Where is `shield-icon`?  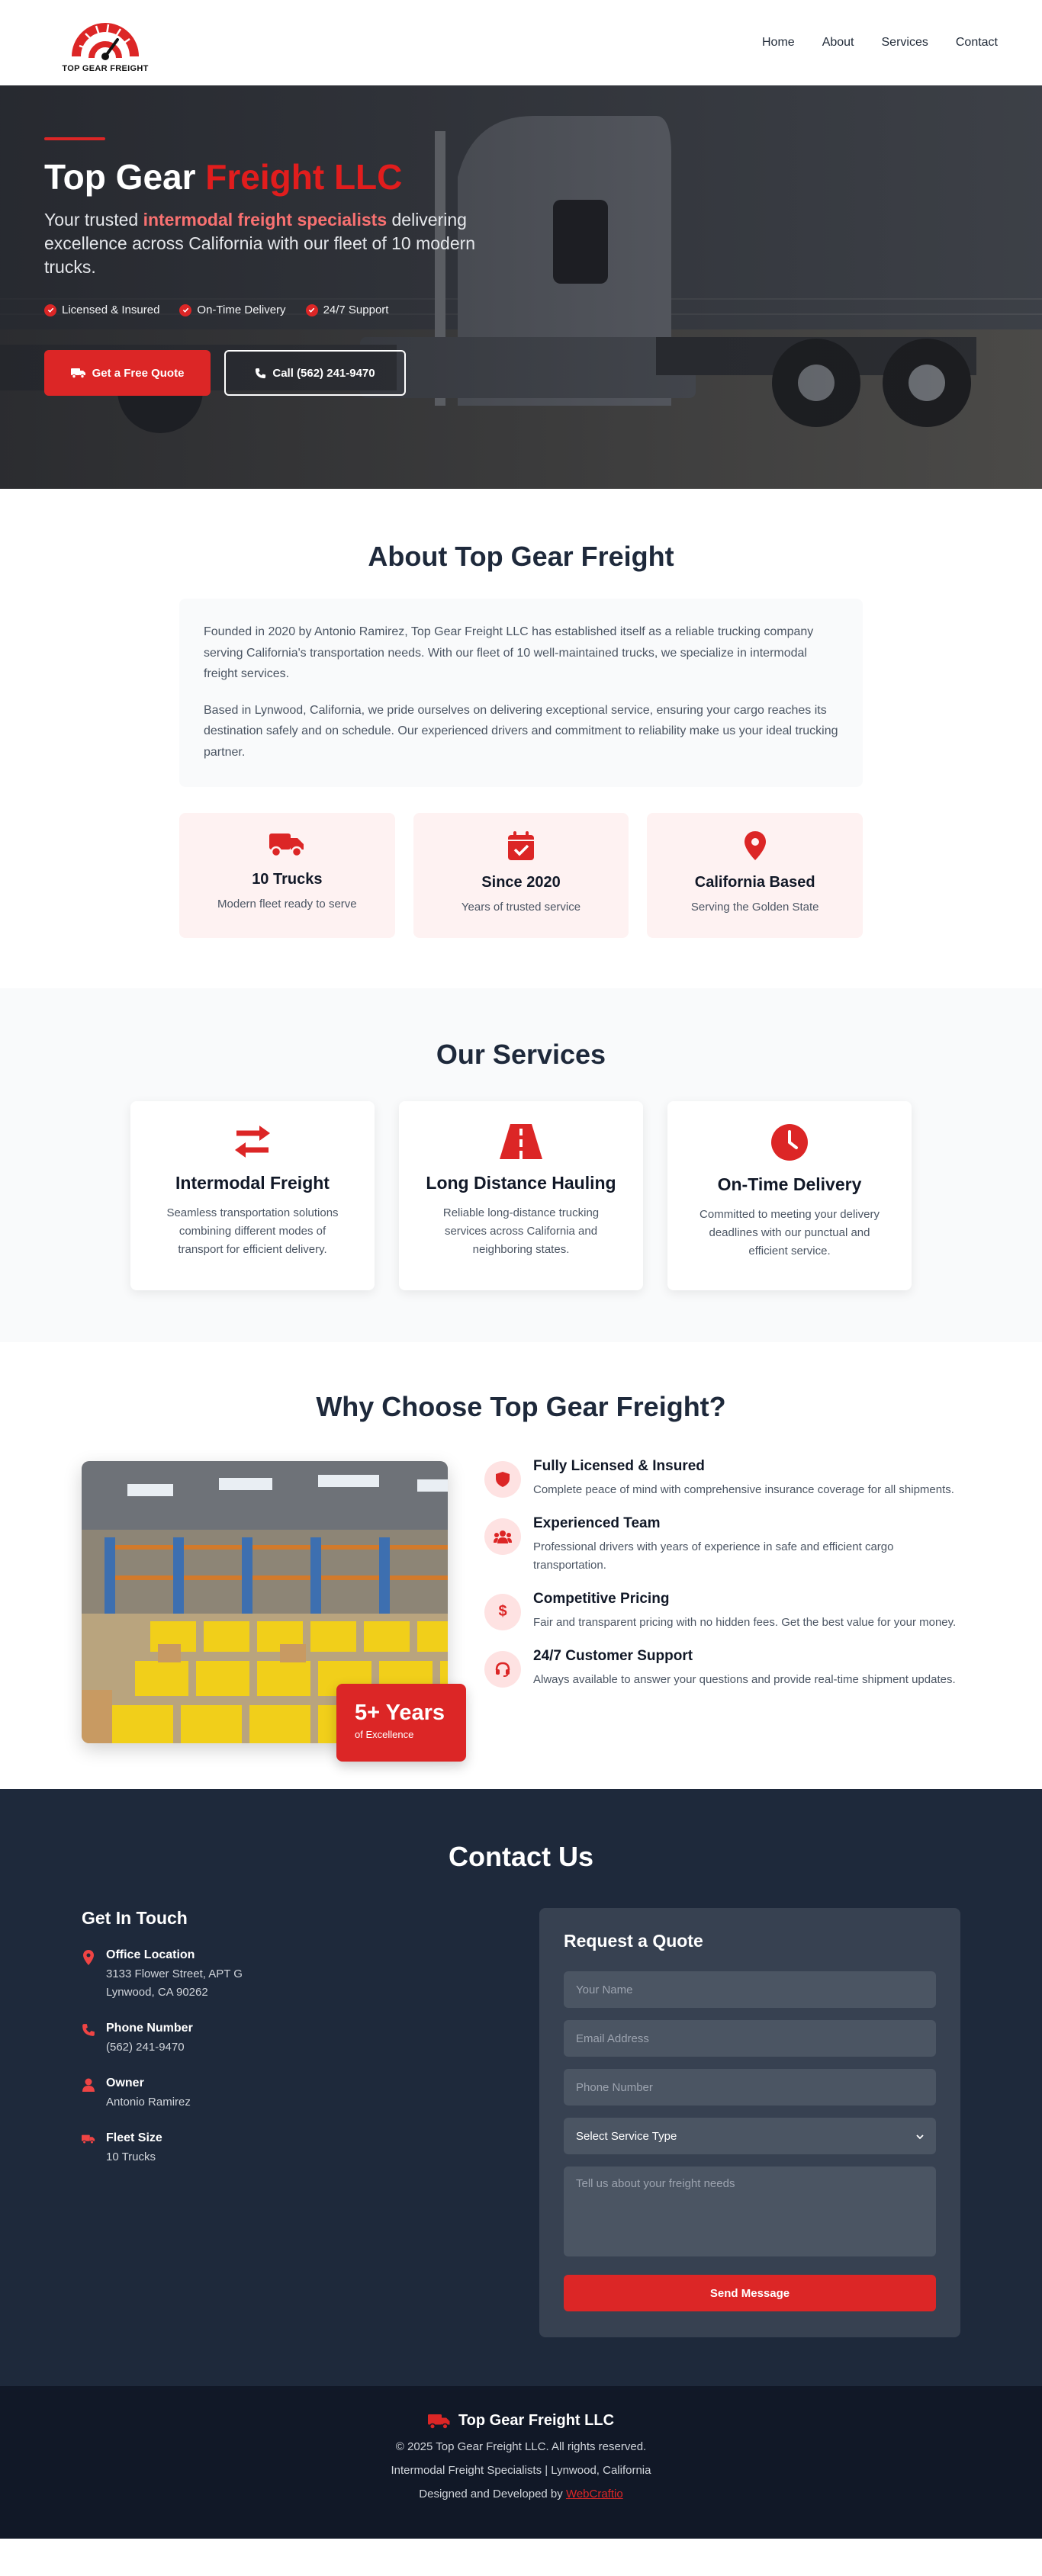
shield-icon is located at coordinates (502, 1479).